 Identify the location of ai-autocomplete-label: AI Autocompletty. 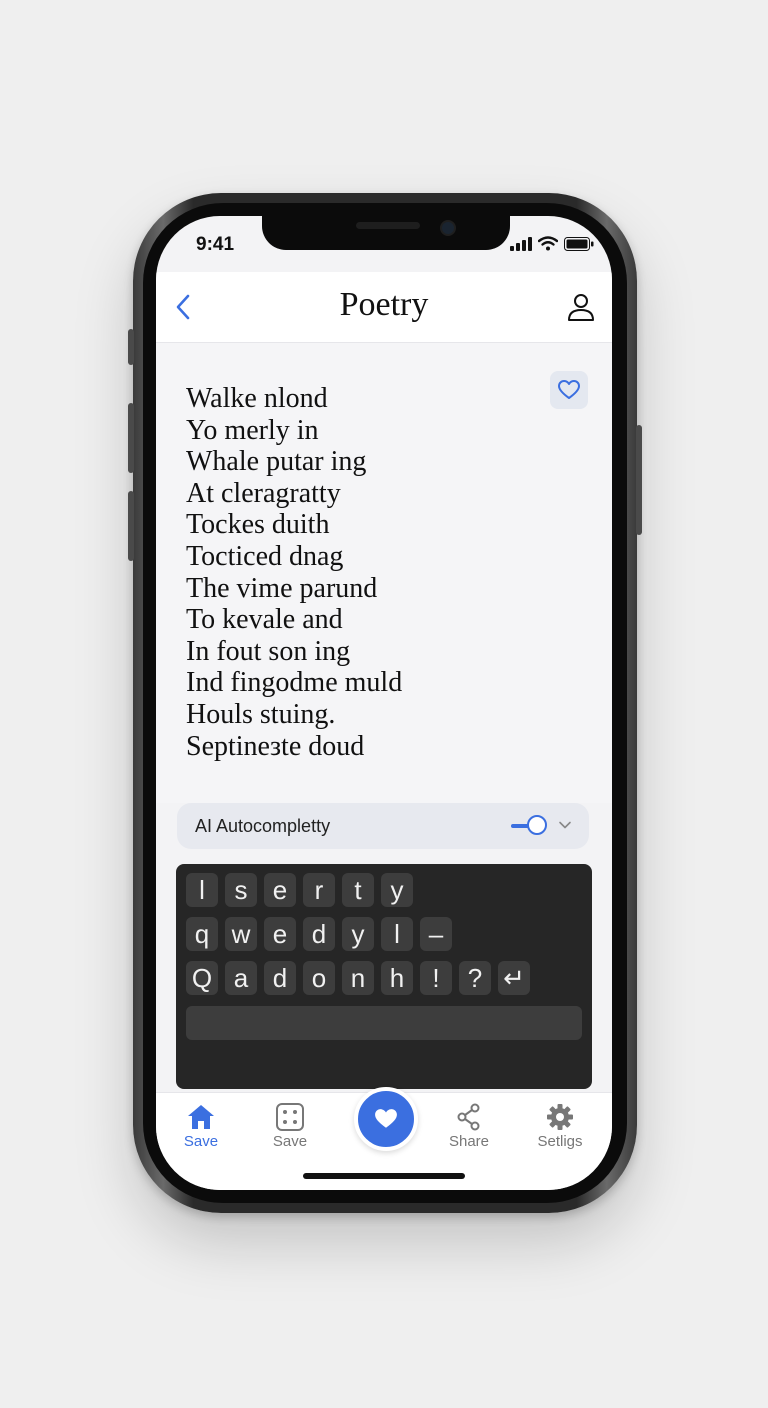
(263, 826).